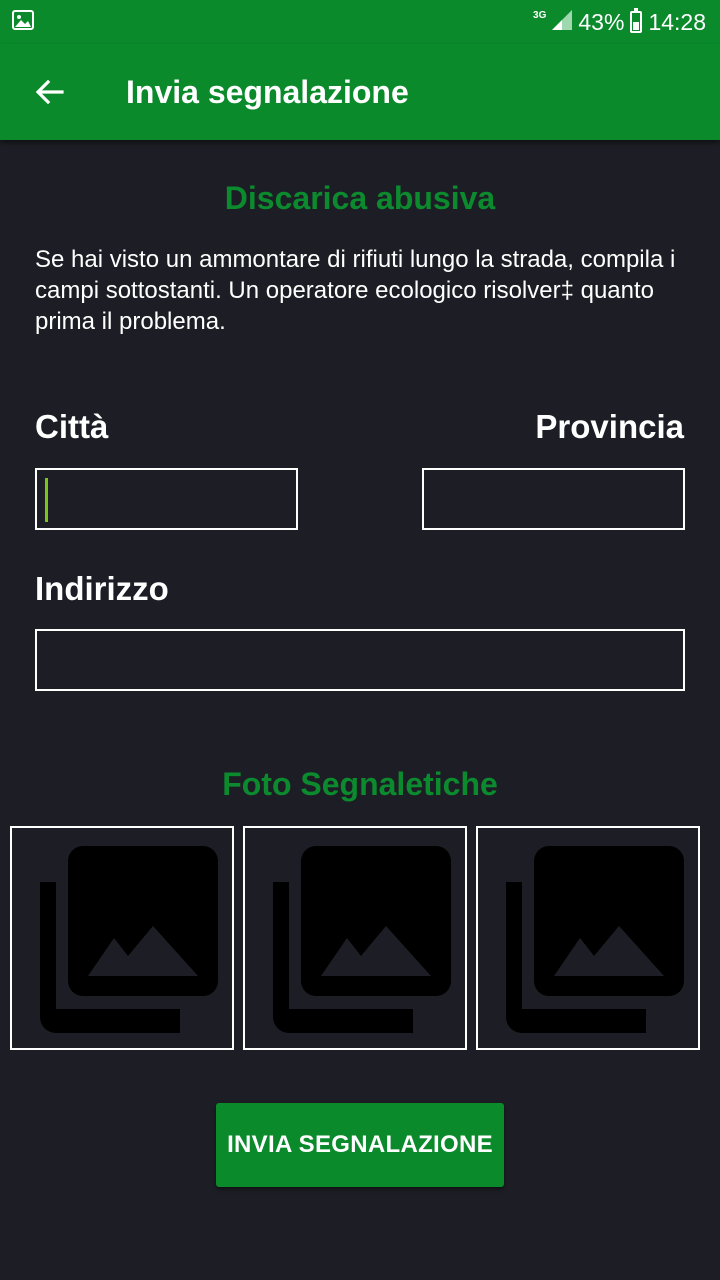  I want to click on network-type: 3G, so click(540, 15).